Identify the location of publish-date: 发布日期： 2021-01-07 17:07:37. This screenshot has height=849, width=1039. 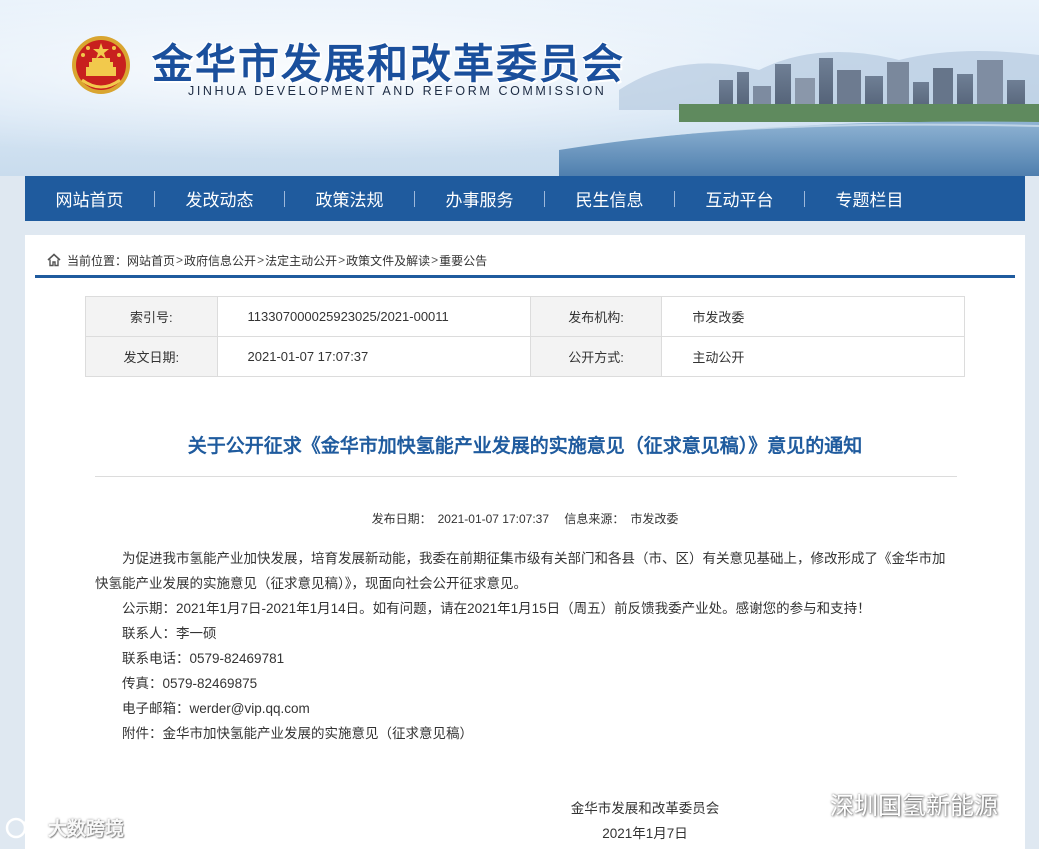
(460, 519).